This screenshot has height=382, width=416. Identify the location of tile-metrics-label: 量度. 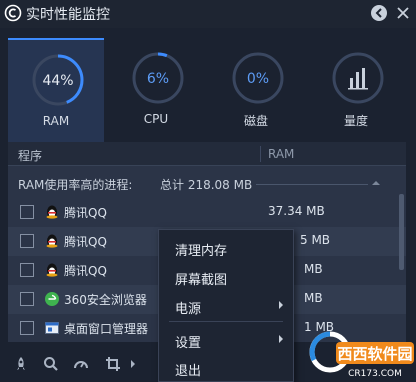
(355, 121).